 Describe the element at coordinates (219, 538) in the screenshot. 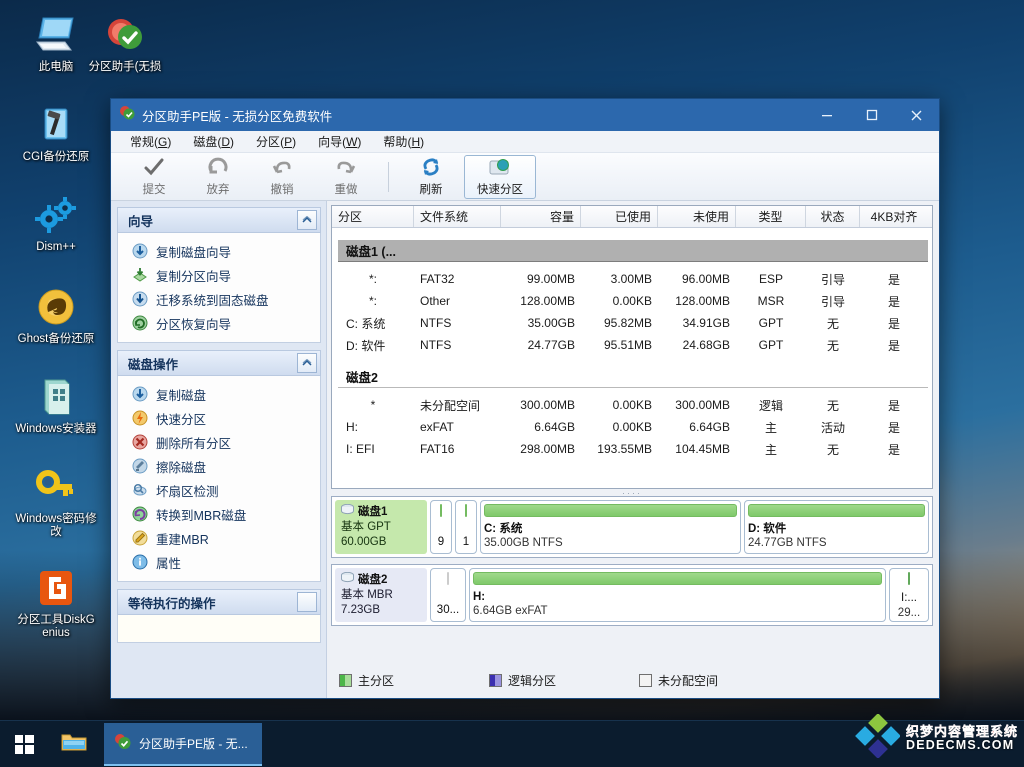

I see `disk-op-rebuild-mbr: 重建MBR` at that location.